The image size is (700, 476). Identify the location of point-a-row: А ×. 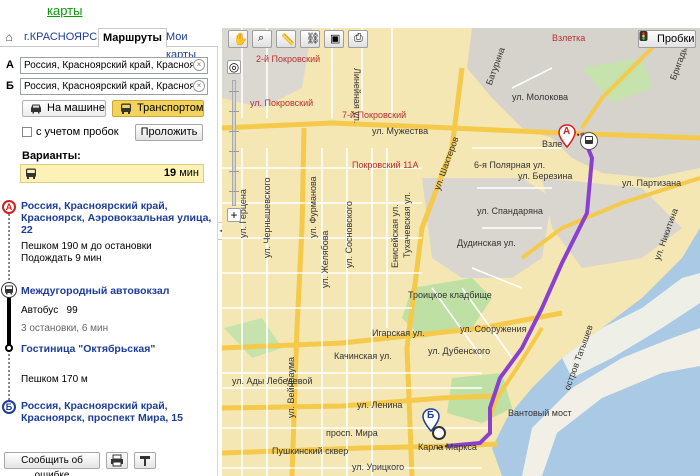
(109, 65).